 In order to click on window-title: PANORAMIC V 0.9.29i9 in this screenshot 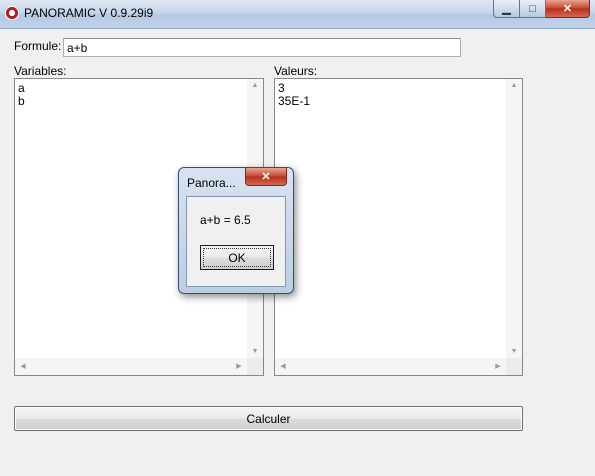, I will do `click(89, 13)`.